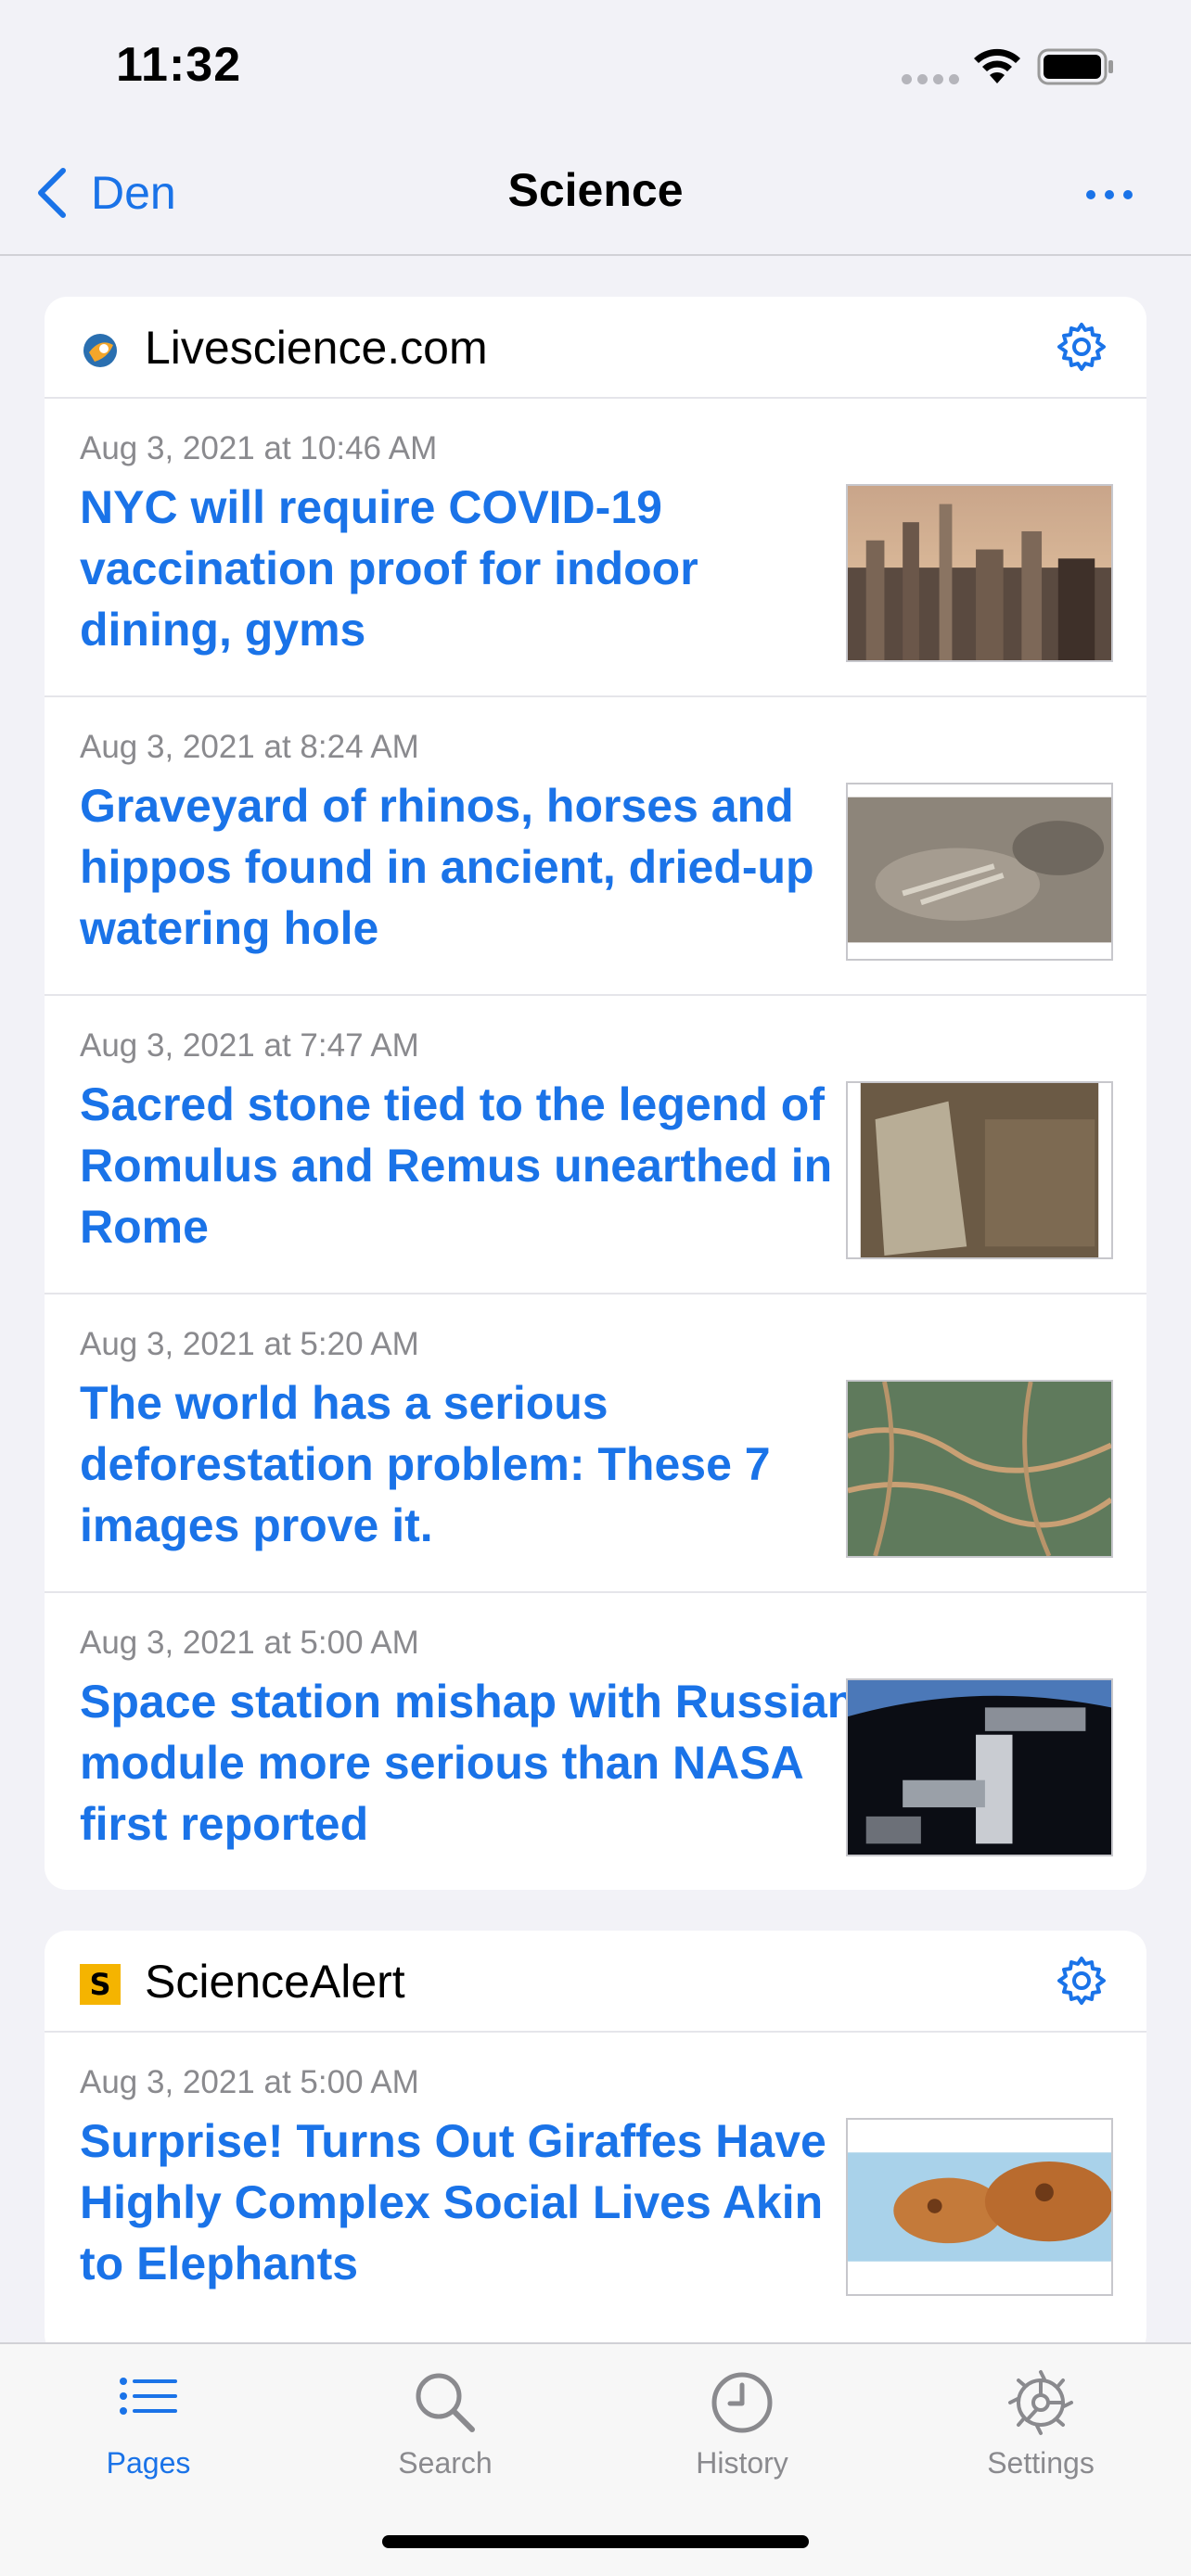 The width and height of the screenshot is (1191, 2576). I want to click on article-thumbnail-city, so click(980, 573).